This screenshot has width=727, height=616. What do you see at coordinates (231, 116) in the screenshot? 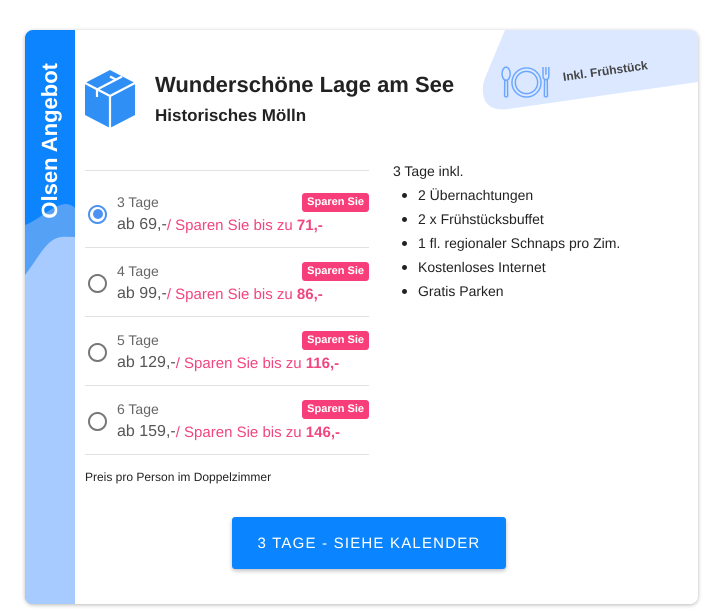
I see `offer-subtitle: Historisches Mölln` at bounding box center [231, 116].